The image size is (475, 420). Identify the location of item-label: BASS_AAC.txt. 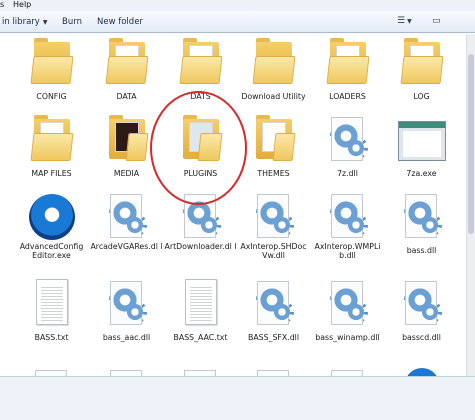
(200, 337).